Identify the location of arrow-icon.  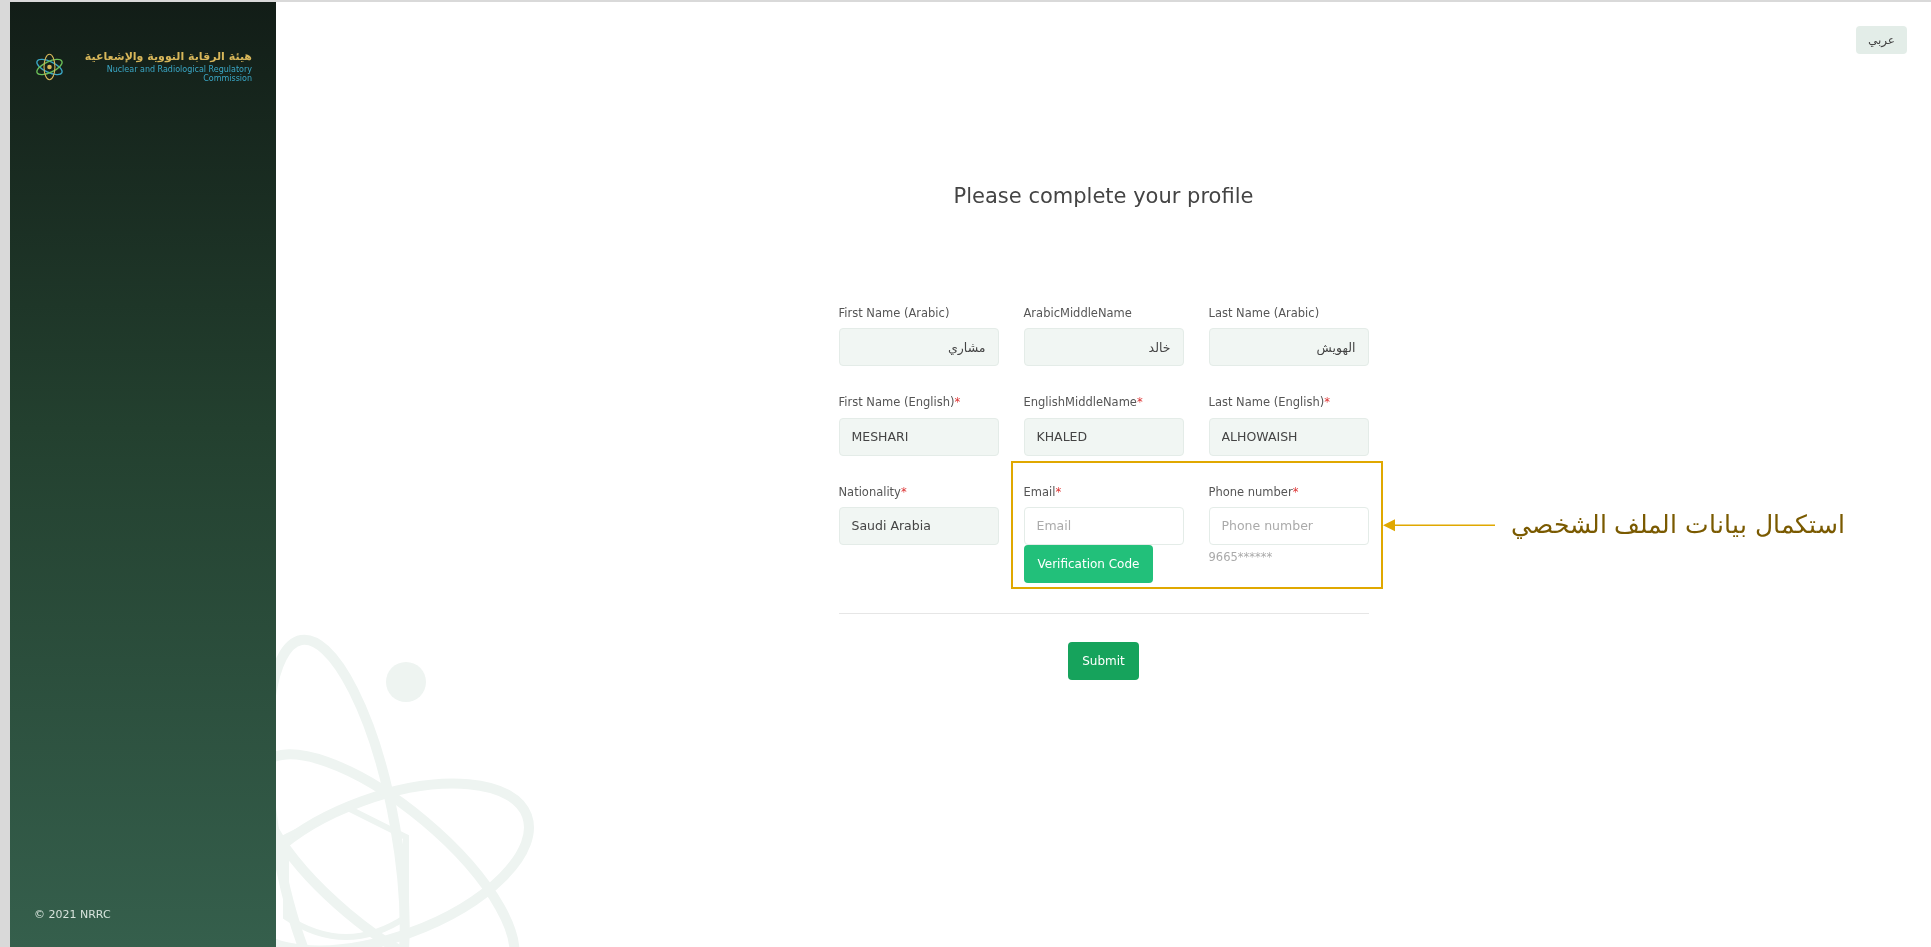
(1438, 525).